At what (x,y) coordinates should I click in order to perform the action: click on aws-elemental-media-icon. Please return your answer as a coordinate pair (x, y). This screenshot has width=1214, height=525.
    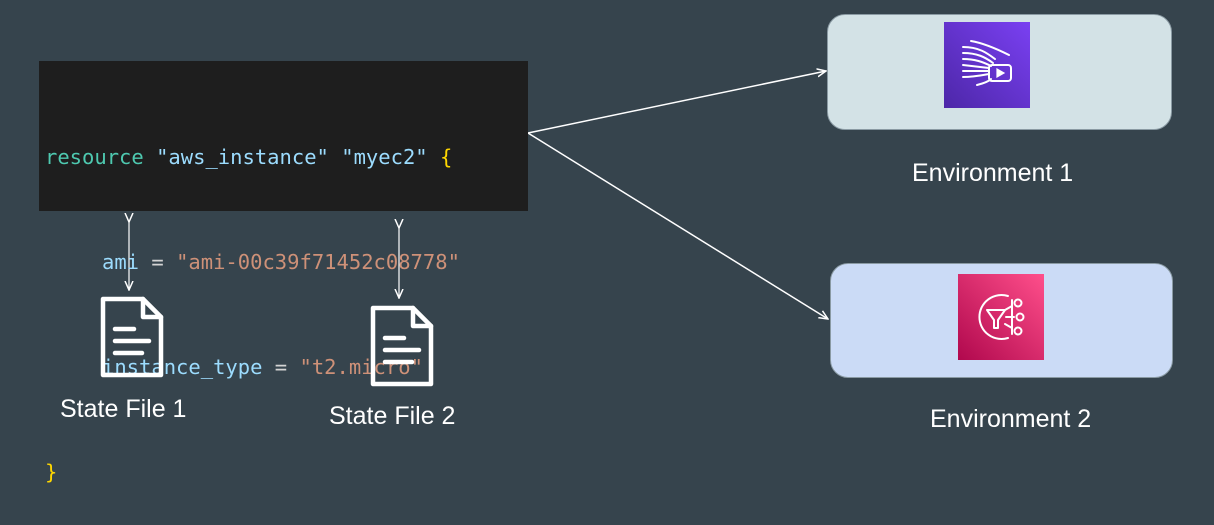
    Looking at the image, I should click on (987, 65).